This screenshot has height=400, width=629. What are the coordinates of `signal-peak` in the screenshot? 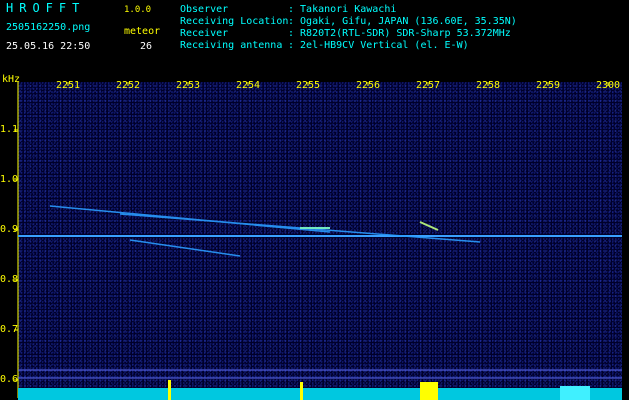 It's located at (429, 391).